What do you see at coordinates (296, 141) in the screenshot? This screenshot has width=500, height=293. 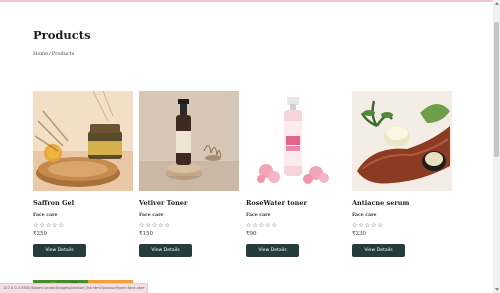 I see `rosewater-toner-image` at bounding box center [296, 141].